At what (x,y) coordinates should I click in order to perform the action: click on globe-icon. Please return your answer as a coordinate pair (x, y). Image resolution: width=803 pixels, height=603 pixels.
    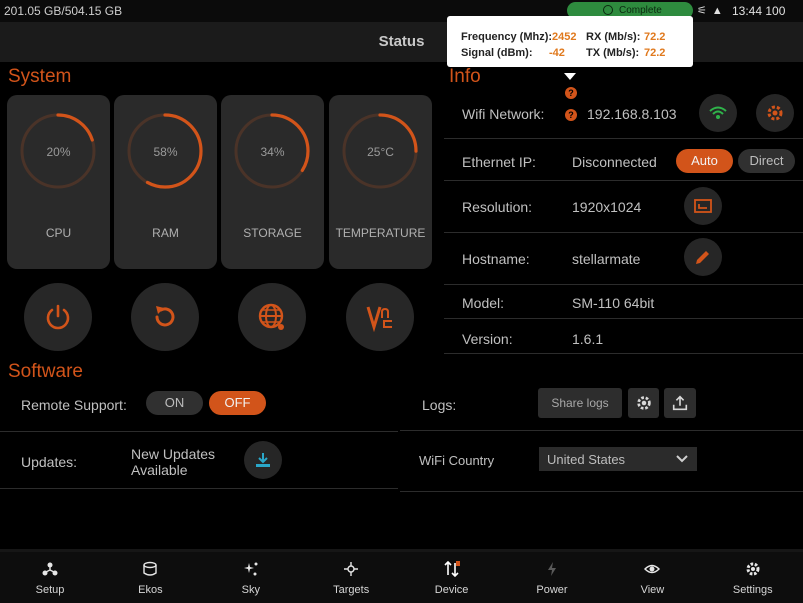
    Looking at the image, I should click on (271, 316).